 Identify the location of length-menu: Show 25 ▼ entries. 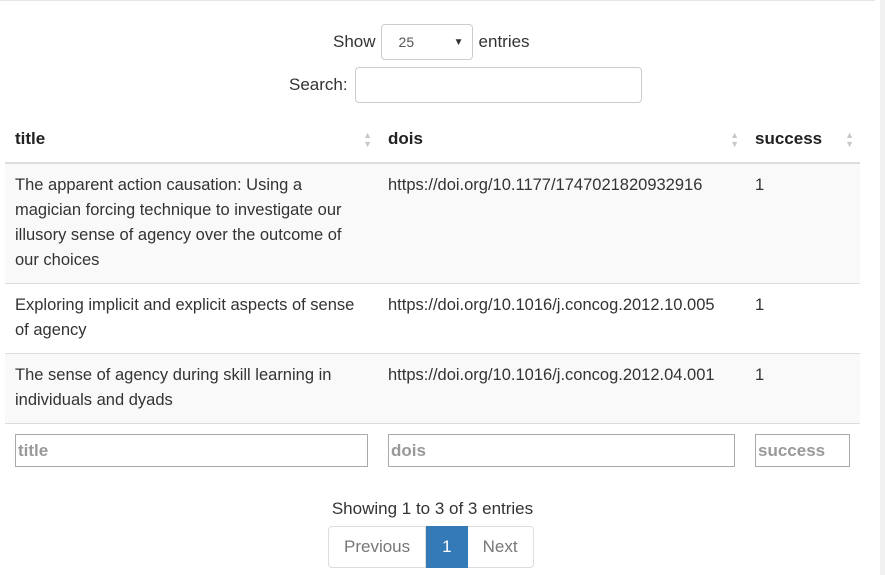
(431, 42).